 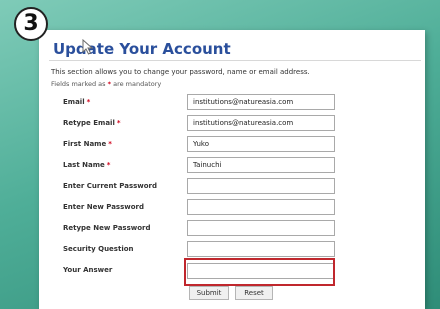 What do you see at coordinates (78, 84) in the screenshot?
I see `mandatory-prefix: Fields marked as` at bounding box center [78, 84].